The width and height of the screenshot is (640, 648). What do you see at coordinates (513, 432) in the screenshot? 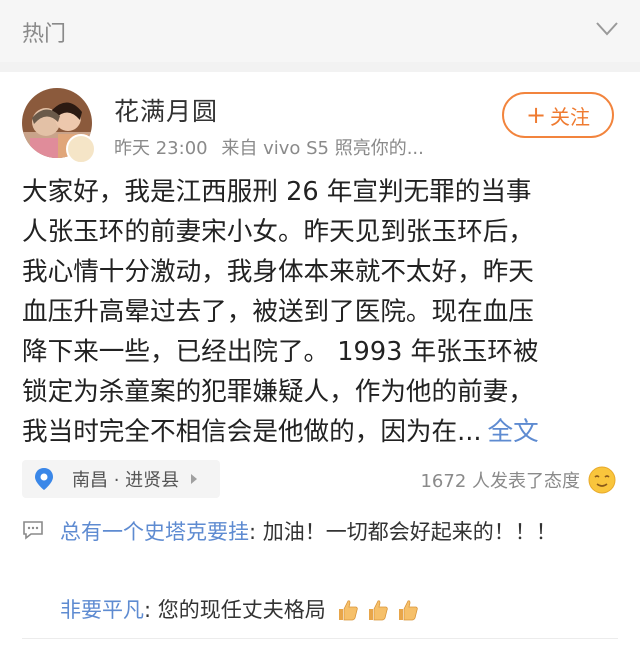
I see `full-text-link: 全文` at bounding box center [513, 432].